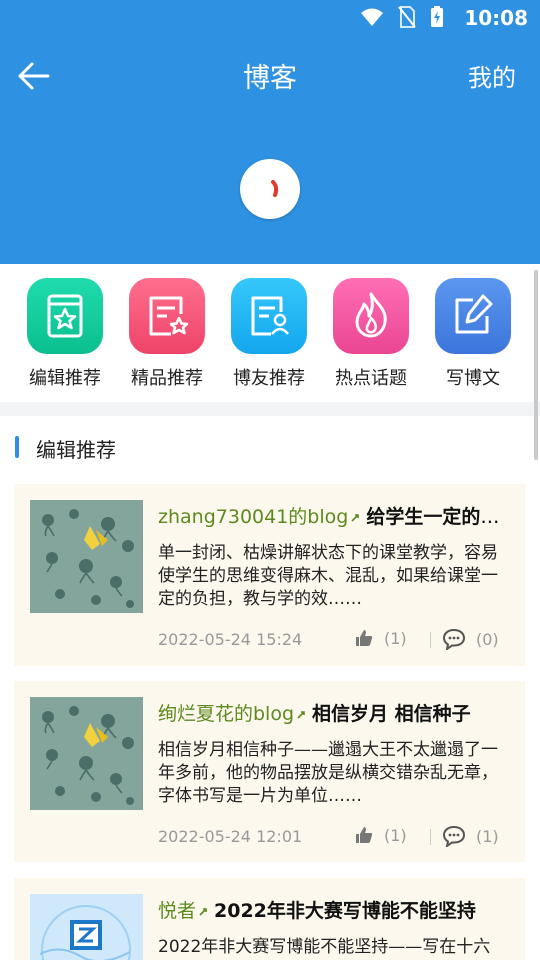  I want to click on category-quality-picks: 精品推荐, so click(167, 334).